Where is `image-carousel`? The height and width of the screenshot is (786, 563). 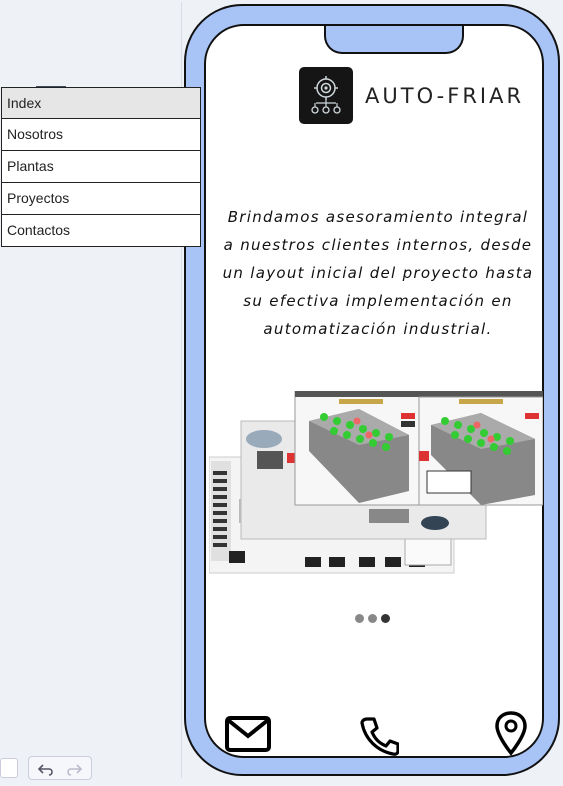 image-carousel is located at coordinates (376, 482).